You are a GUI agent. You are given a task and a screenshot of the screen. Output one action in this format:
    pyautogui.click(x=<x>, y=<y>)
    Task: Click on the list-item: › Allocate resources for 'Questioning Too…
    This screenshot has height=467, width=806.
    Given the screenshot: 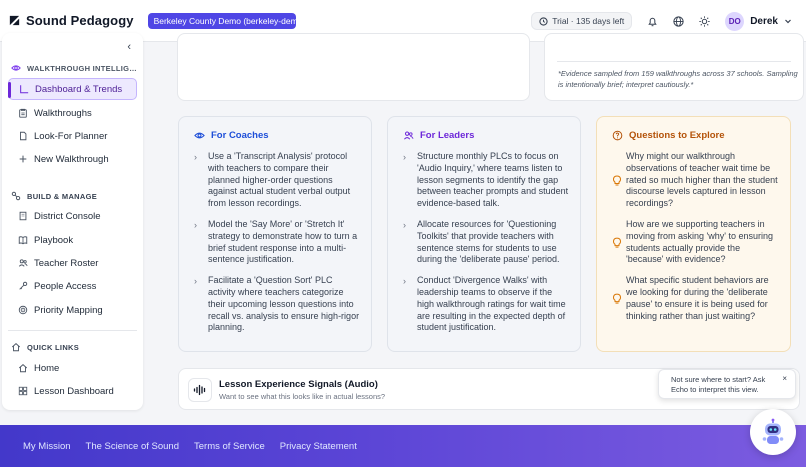 What is the action you would take?
    pyautogui.click(x=486, y=242)
    